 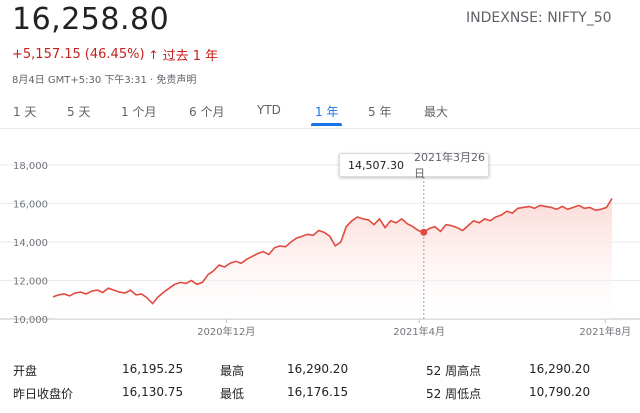 I want to click on tab-1-year: 1 年, so click(x=326, y=114).